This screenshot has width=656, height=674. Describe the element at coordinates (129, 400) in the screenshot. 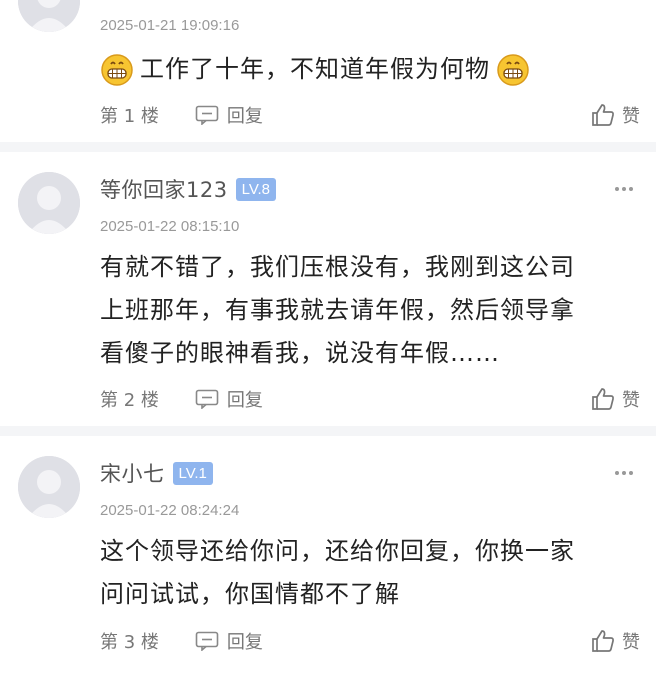

I see `floor-number: 第 2 楼` at that location.